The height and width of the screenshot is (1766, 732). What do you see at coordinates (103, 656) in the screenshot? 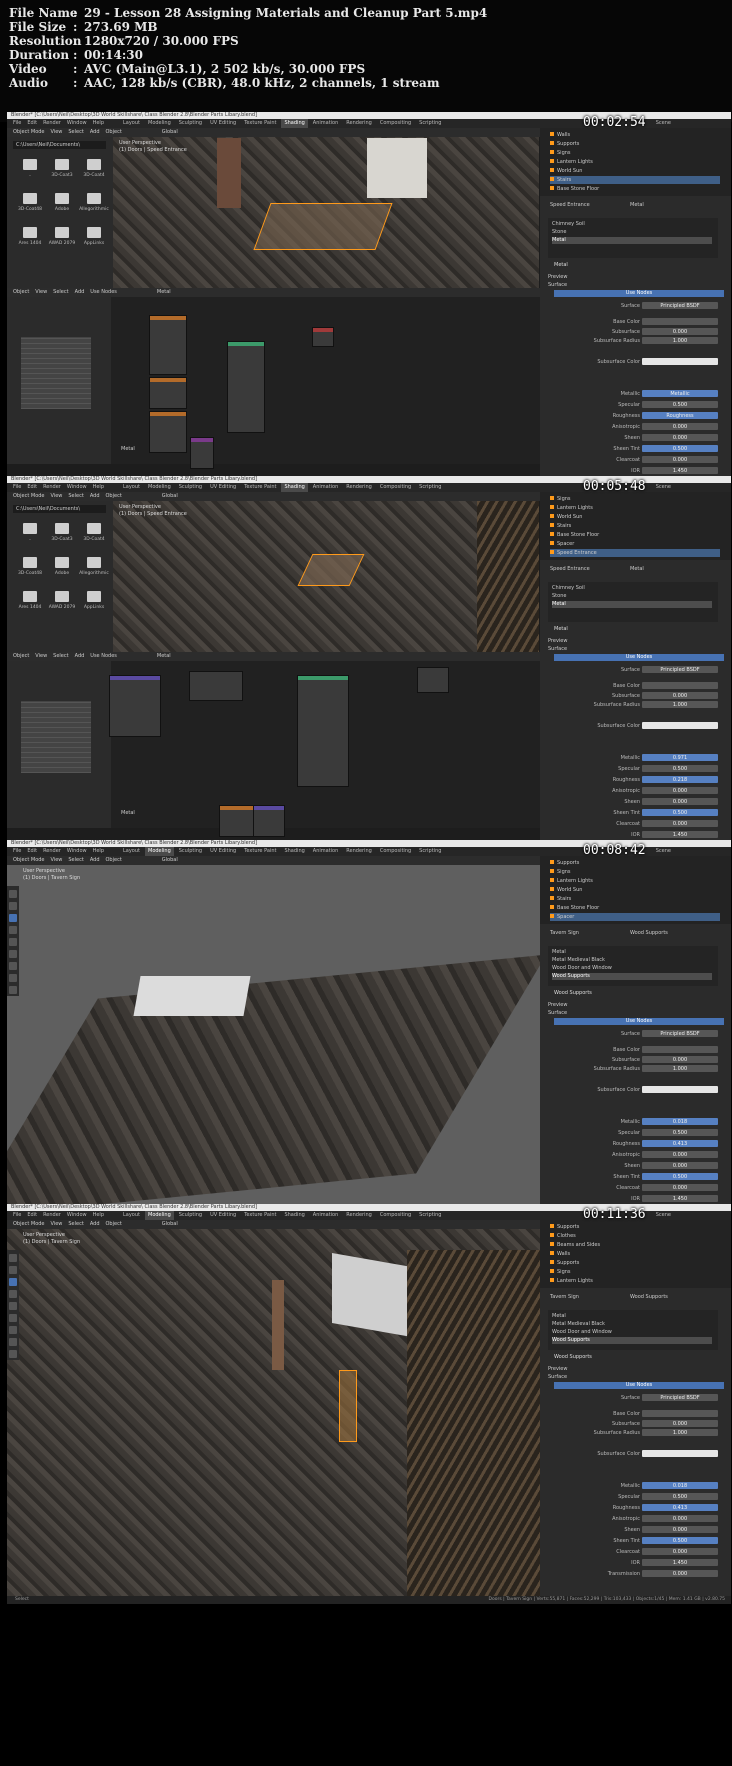
I see `use-nodes-toggle: Use Nodes` at bounding box center [103, 656].